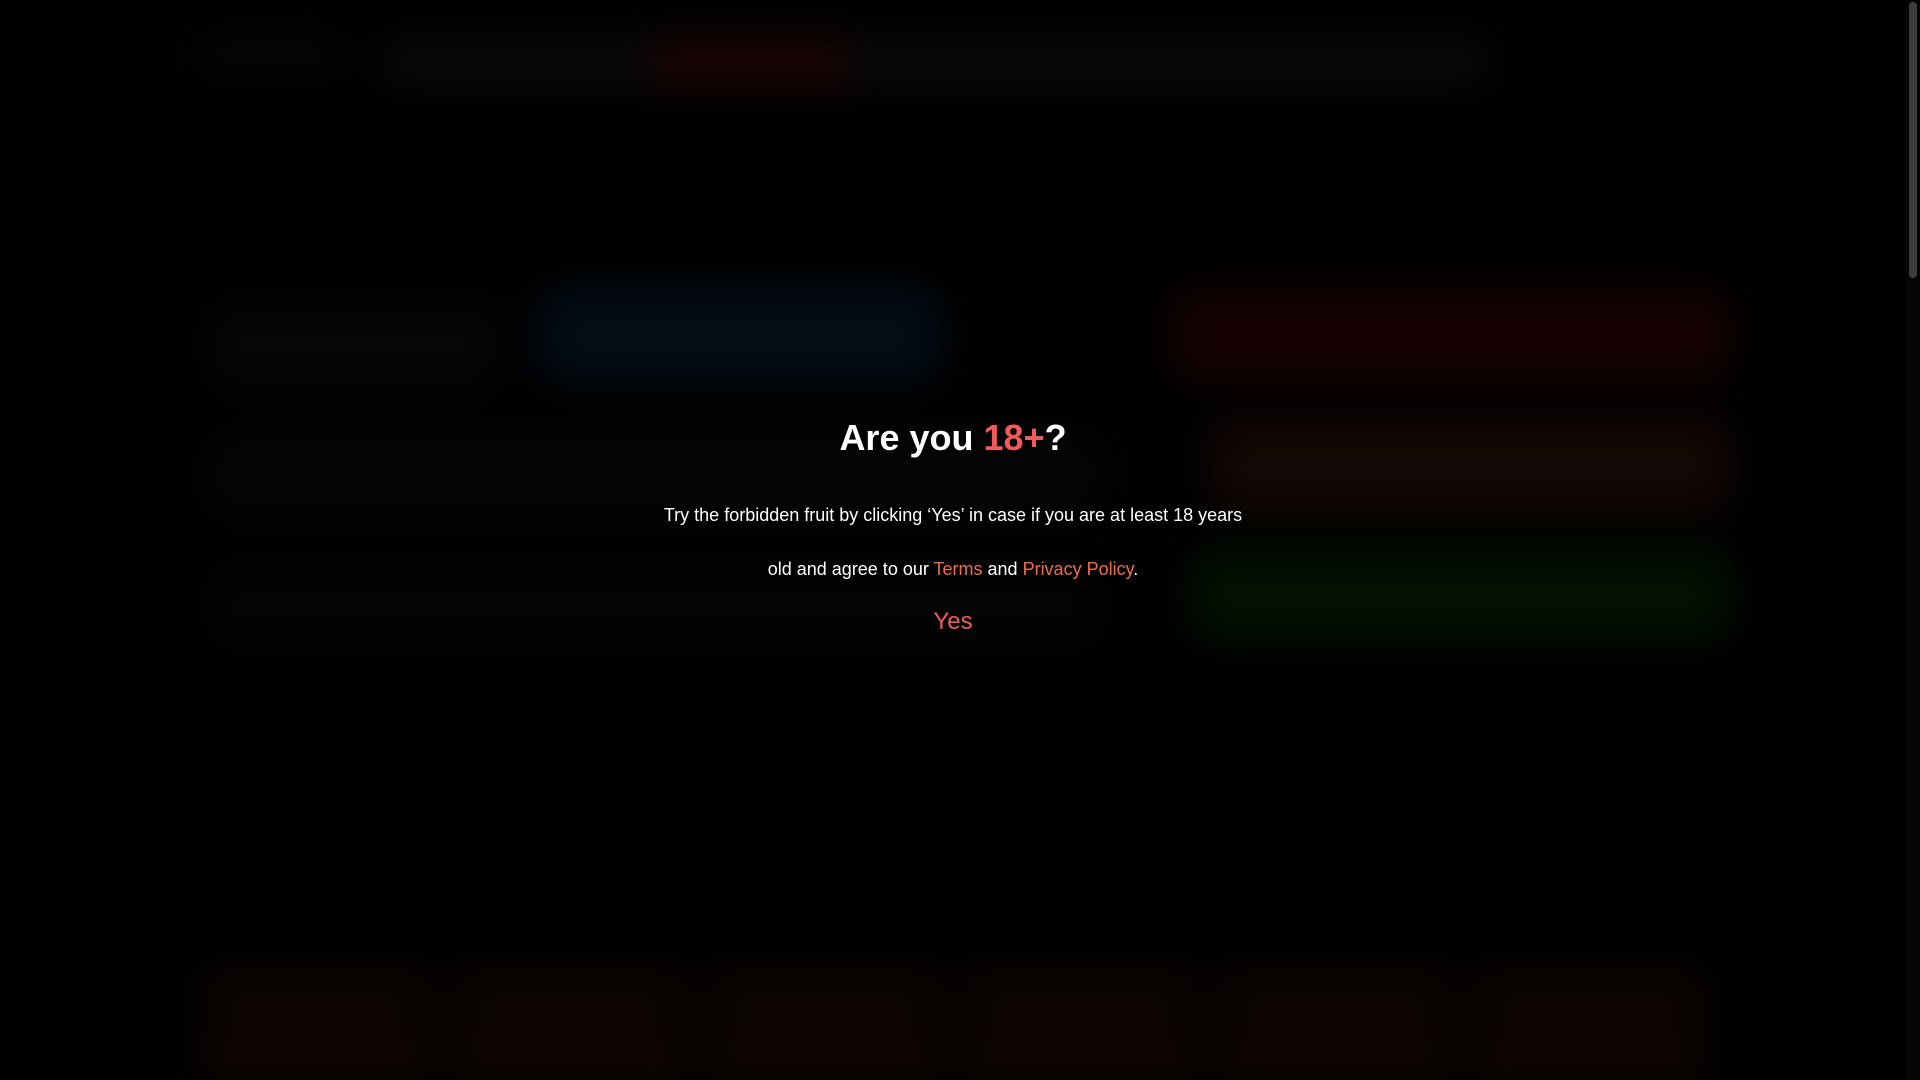  Describe the element at coordinates (1078, 569) in the screenshot. I see `privacy-policy-link: Privacy Policy` at that location.